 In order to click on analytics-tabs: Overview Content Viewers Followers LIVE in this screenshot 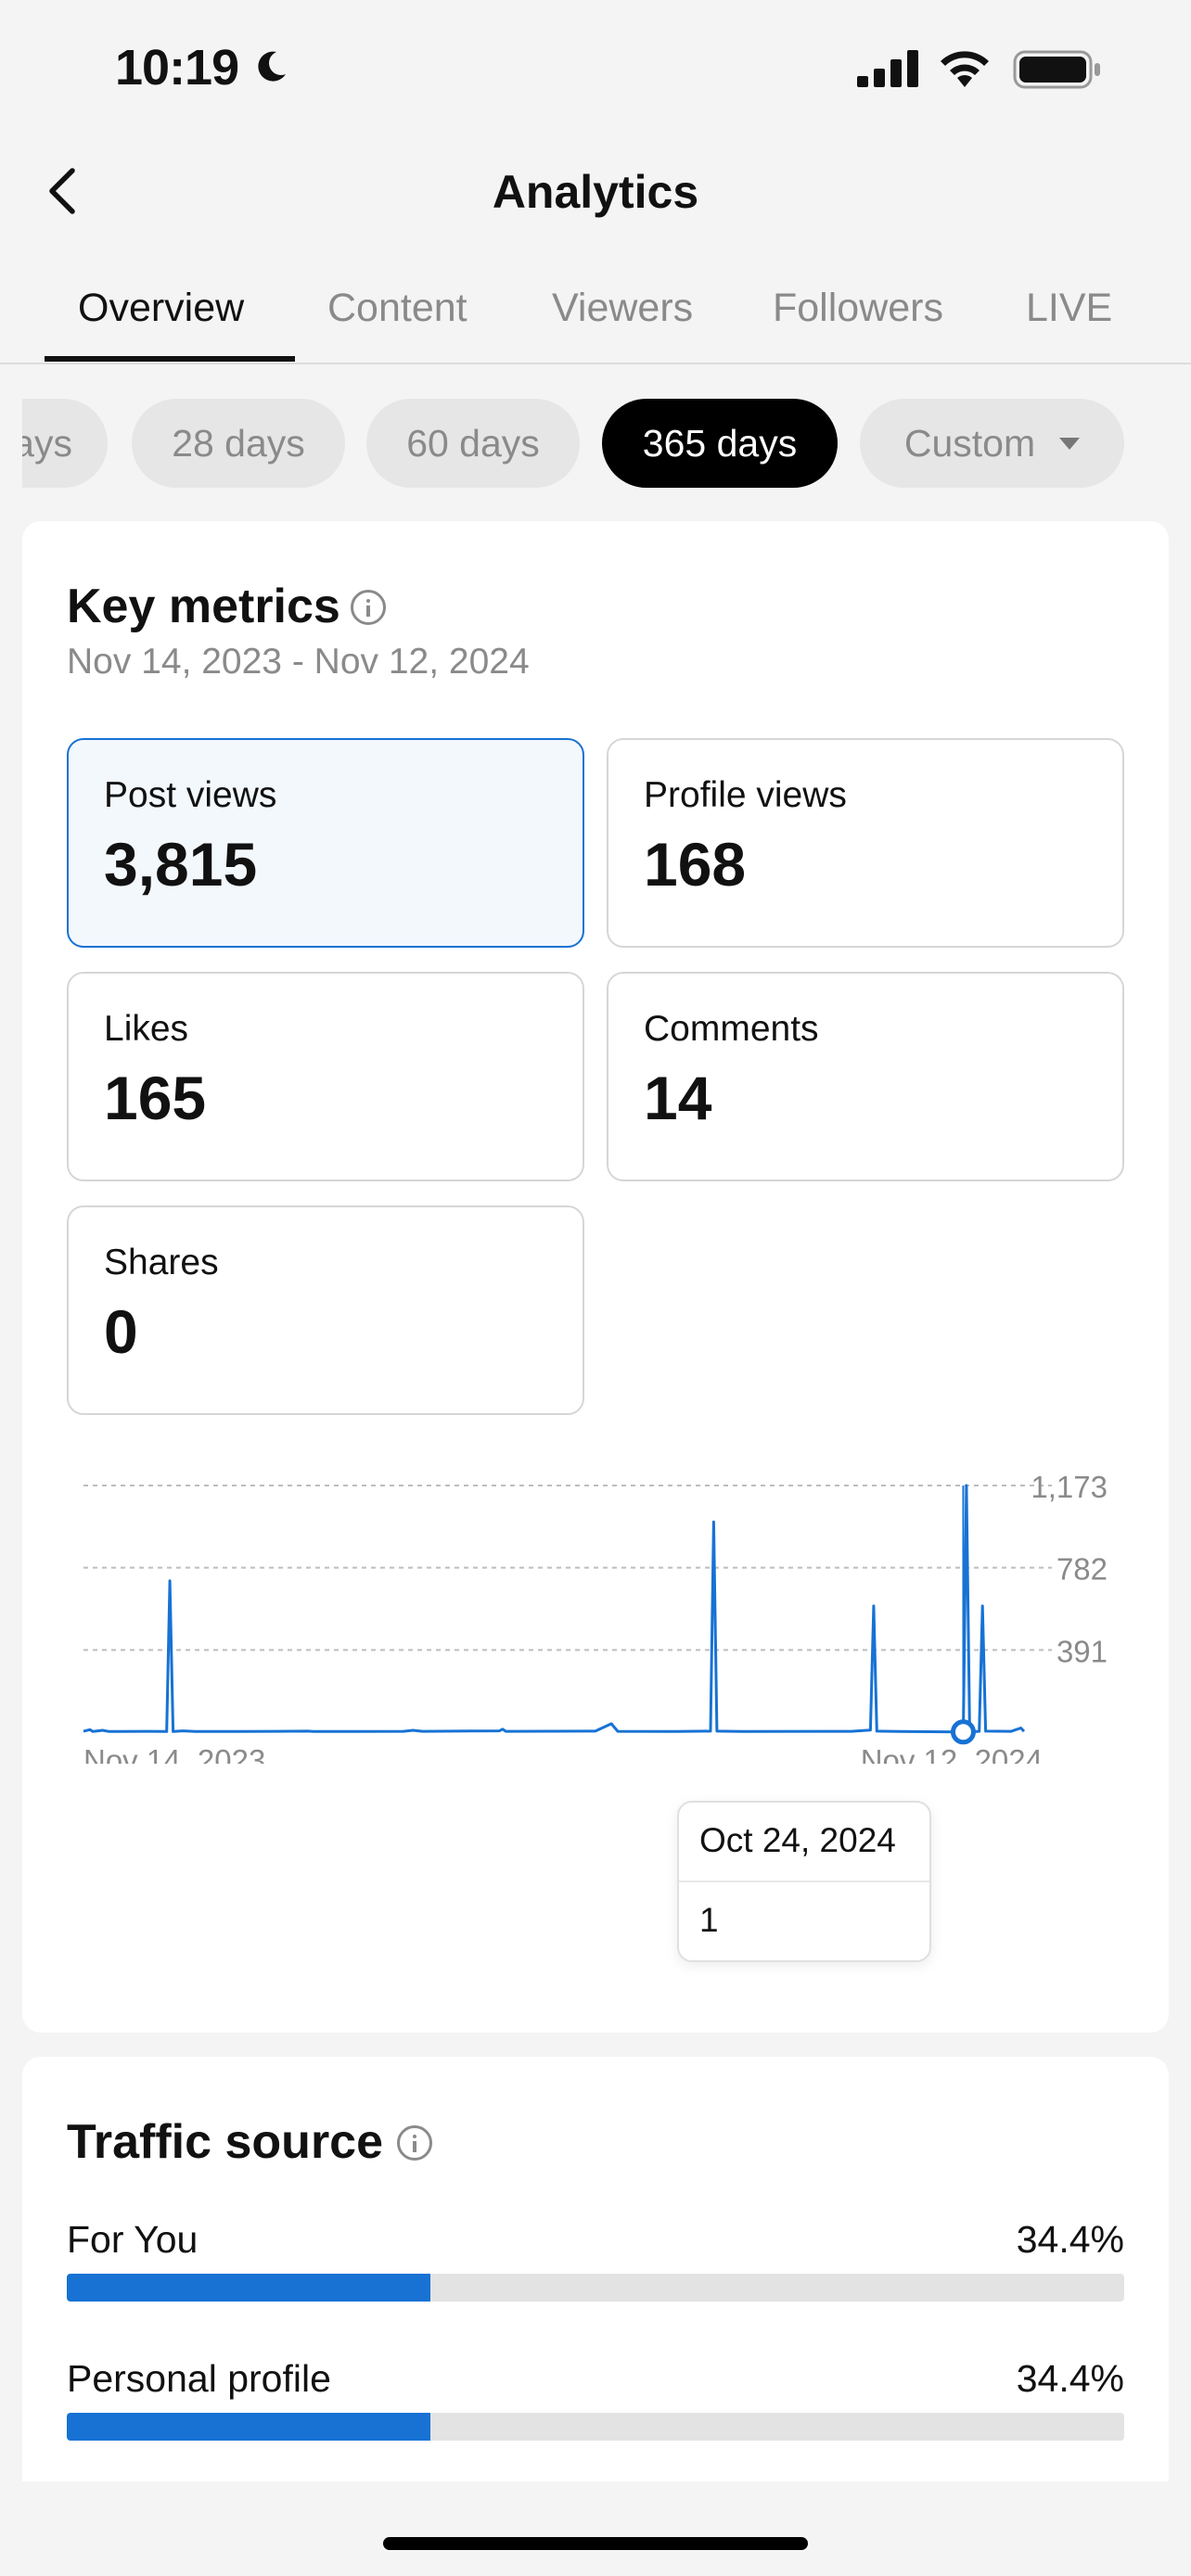, I will do `click(595, 316)`.